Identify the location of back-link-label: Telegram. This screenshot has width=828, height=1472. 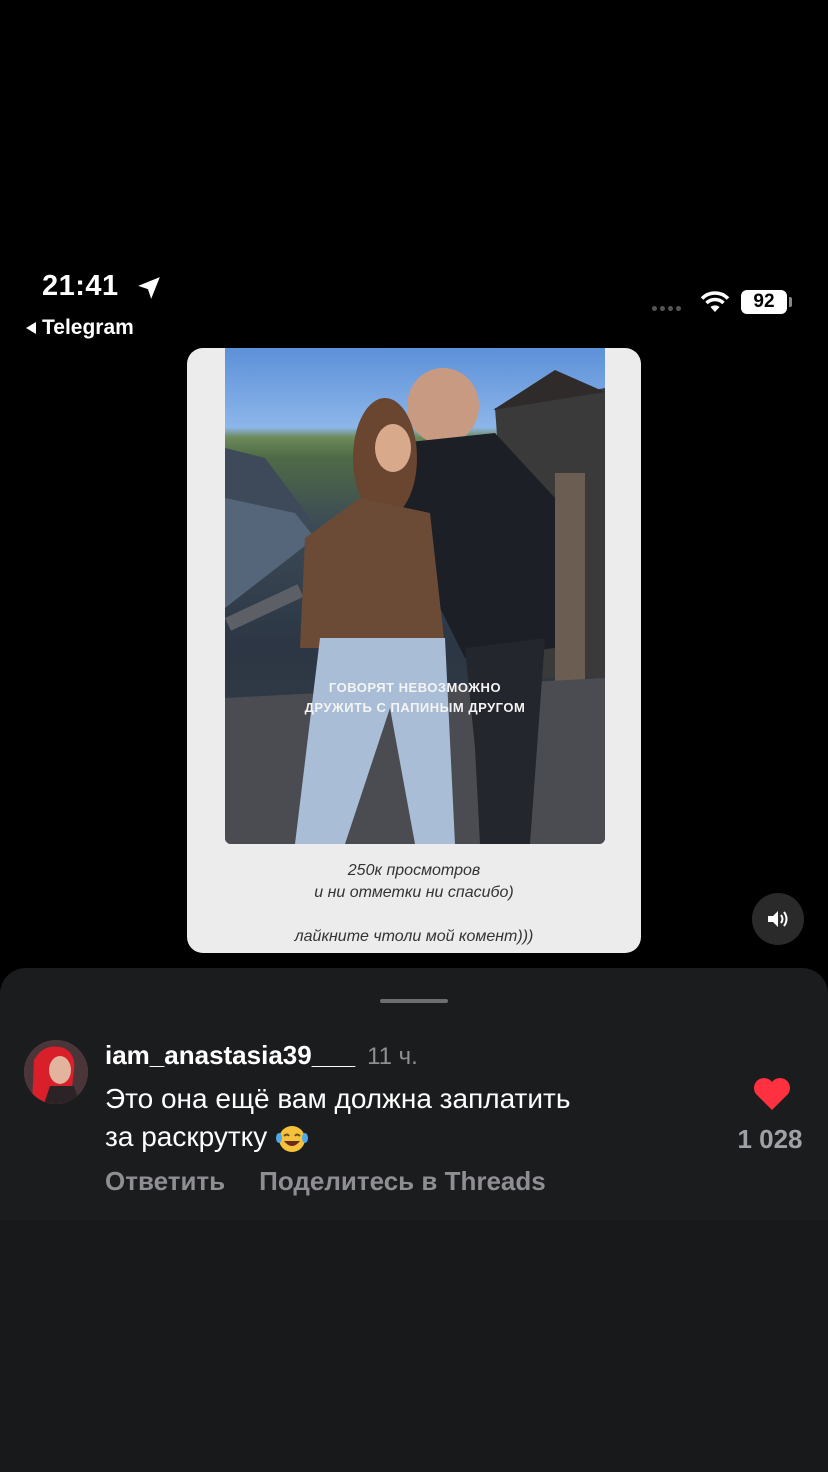
(88, 327).